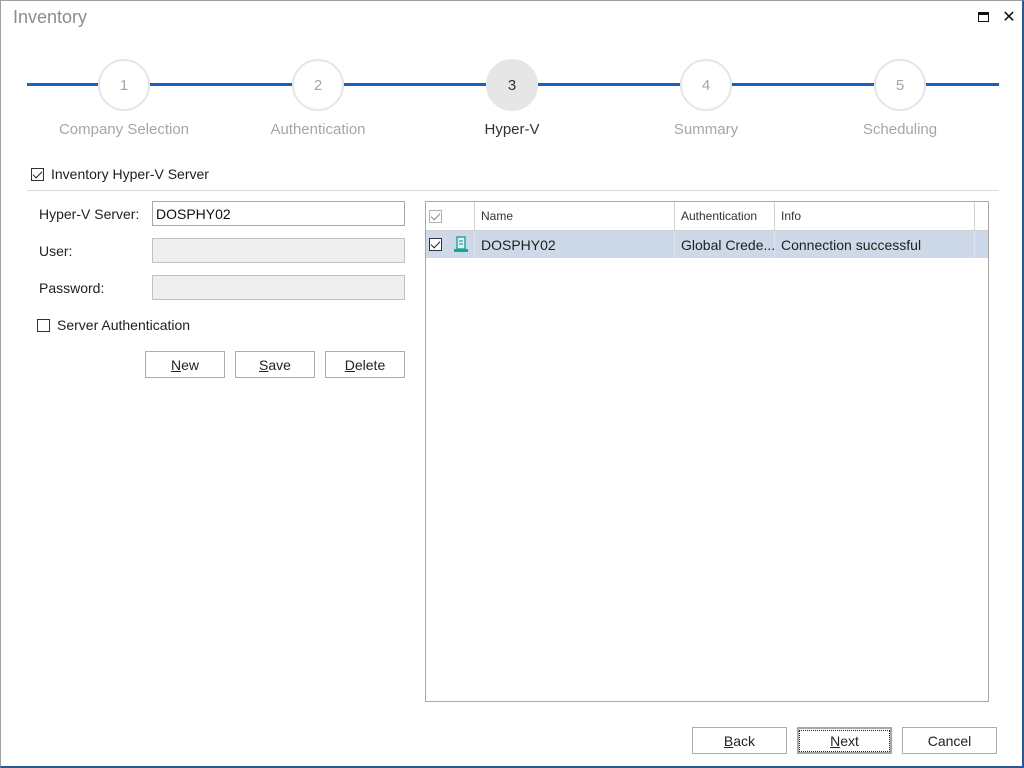 This screenshot has width=1024, height=768. I want to click on next-label: ext, so click(849, 740).